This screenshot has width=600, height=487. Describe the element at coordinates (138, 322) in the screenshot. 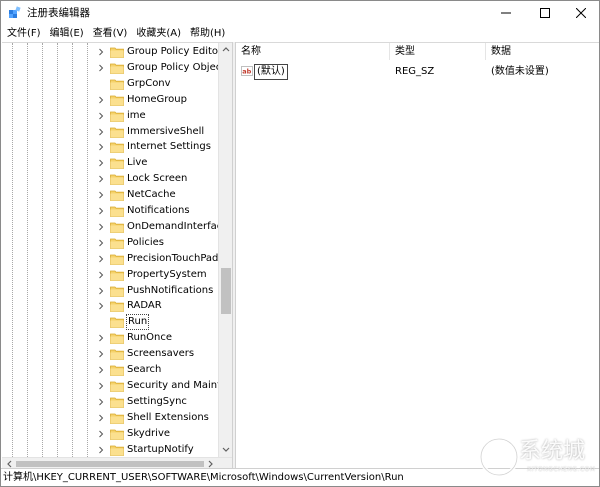

I see `tree-item-label: Run` at that location.